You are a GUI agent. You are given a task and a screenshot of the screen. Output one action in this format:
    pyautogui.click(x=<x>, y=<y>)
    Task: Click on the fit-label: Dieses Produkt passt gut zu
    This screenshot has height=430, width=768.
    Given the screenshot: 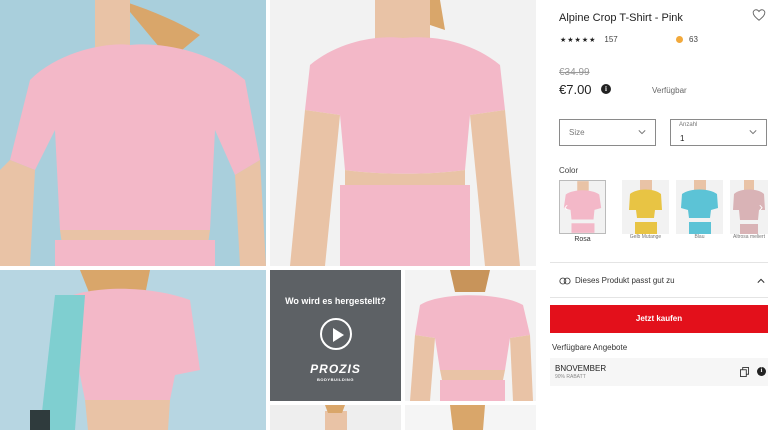 What is the action you would take?
    pyautogui.click(x=625, y=280)
    